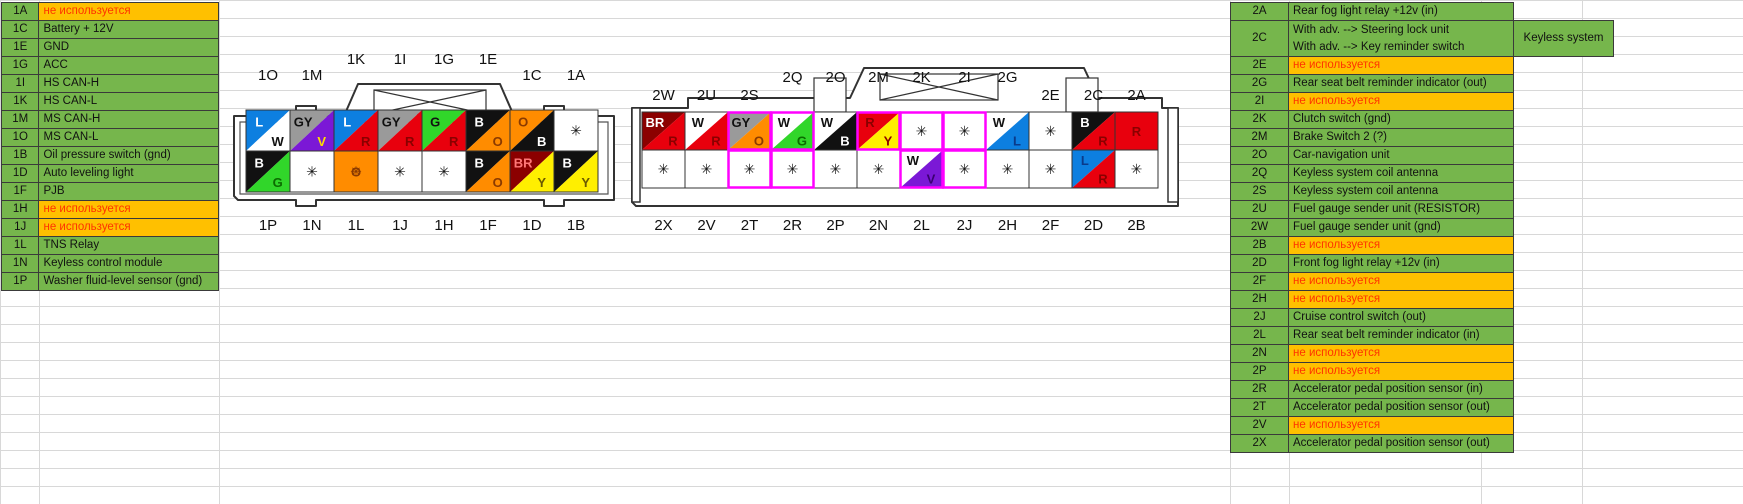  Describe the element at coordinates (792, 169) in the screenshot. I see `pin-cell-2R: ✳` at that location.